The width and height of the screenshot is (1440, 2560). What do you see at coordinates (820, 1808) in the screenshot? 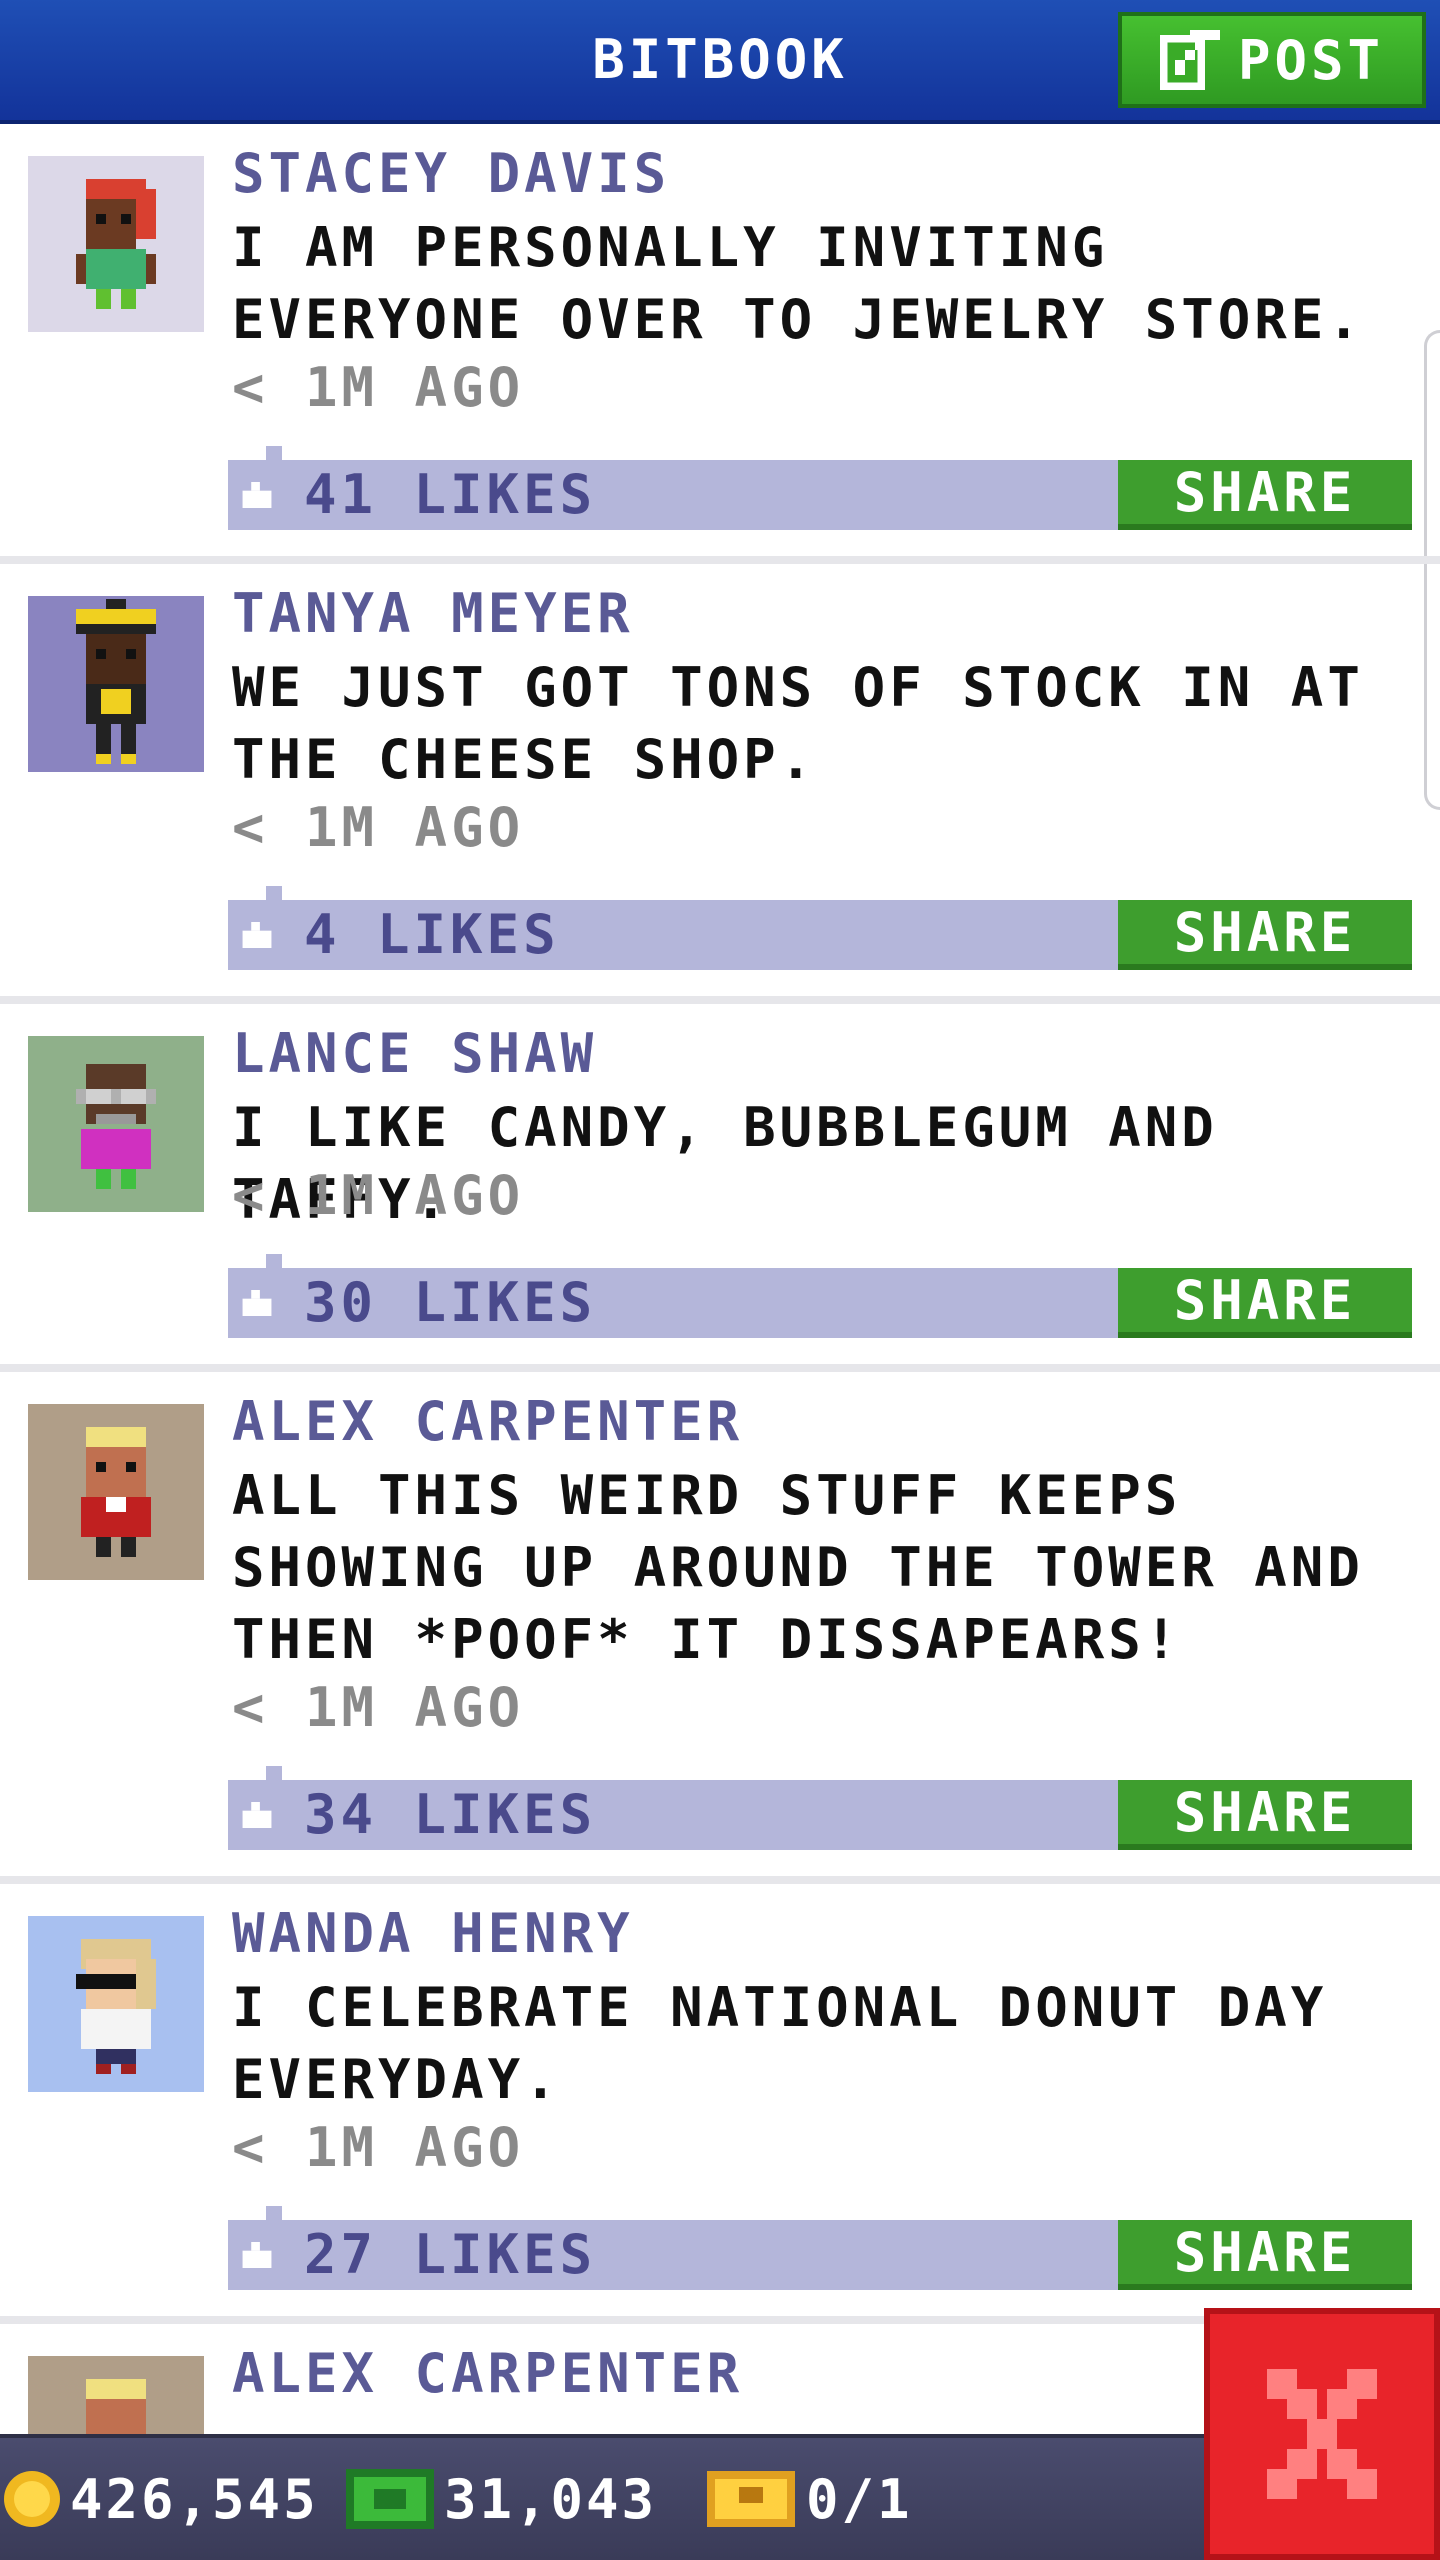
I see `likes-bar: 34 LIKES SHARE` at bounding box center [820, 1808].